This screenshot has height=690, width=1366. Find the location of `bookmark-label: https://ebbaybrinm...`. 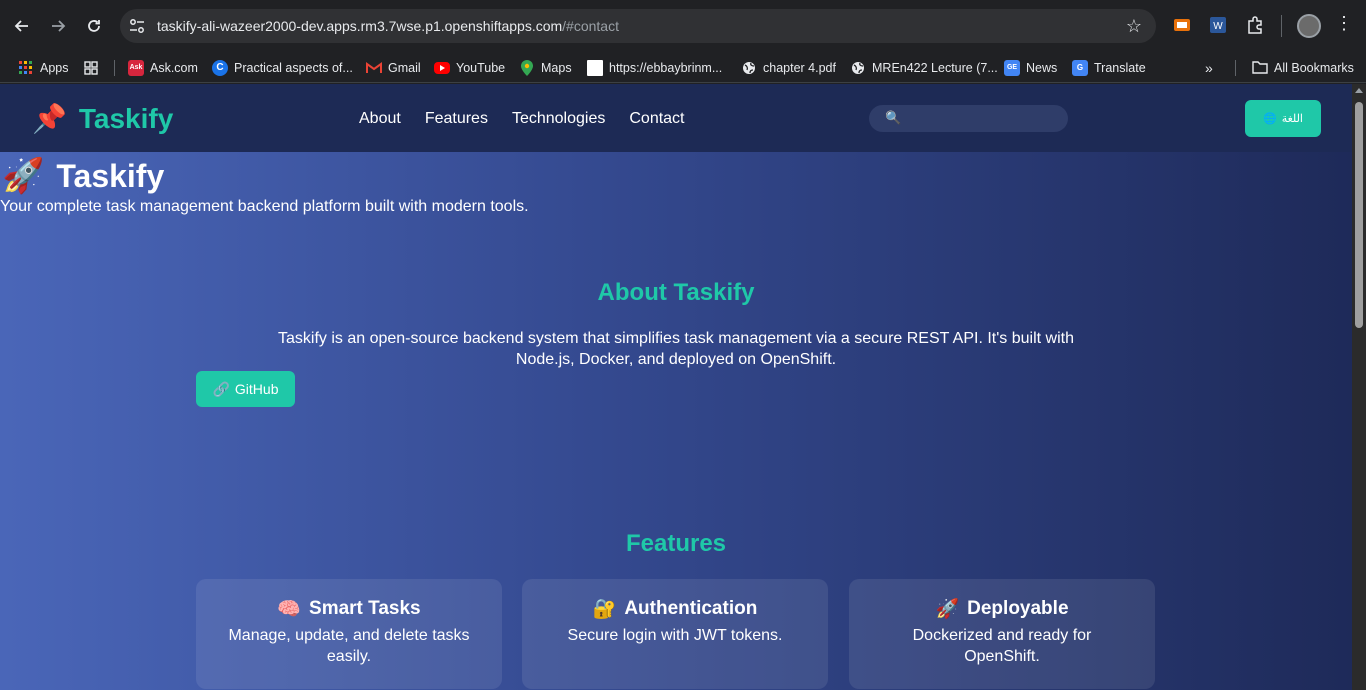

bookmark-label: https://ebbaybrinm... is located at coordinates (666, 67).